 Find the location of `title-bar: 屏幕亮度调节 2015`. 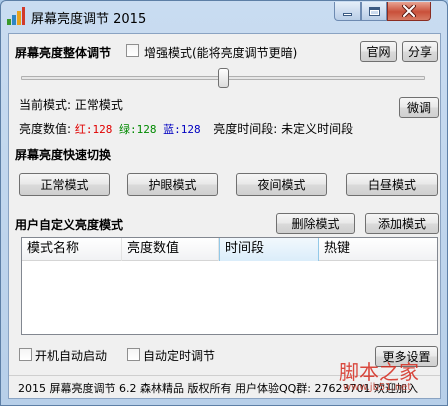

title-bar: 屏幕亮度调节 2015 is located at coordinates (224, 16).